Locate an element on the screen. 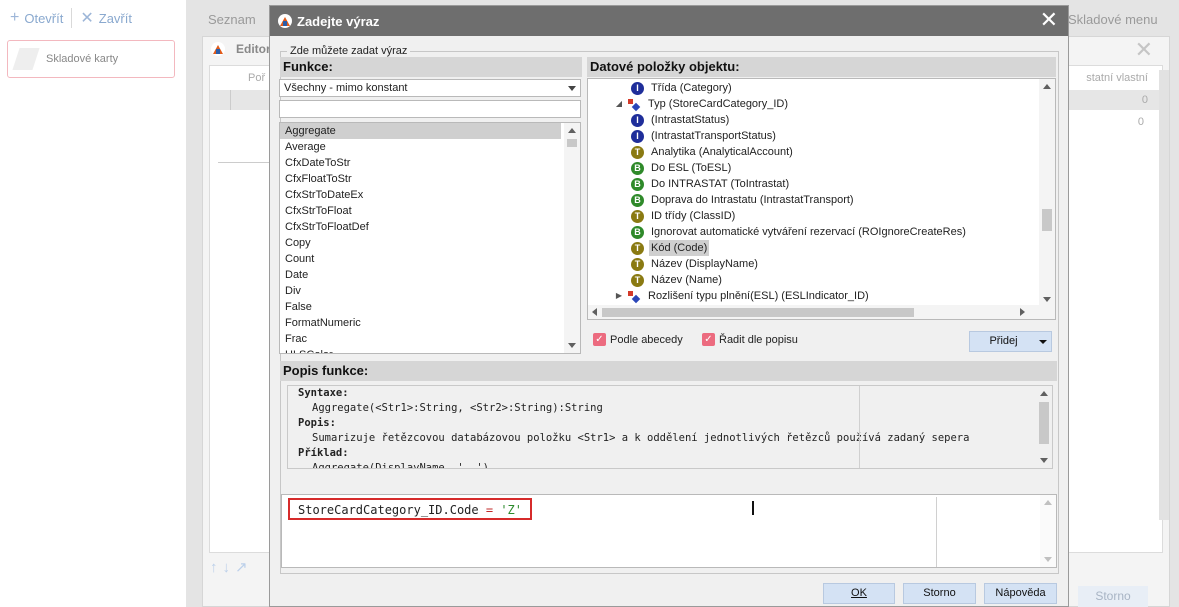 This screenshot has height=607, width=1179. function-list-item: CfxFloatToStr is located at coordinates (420, 179).